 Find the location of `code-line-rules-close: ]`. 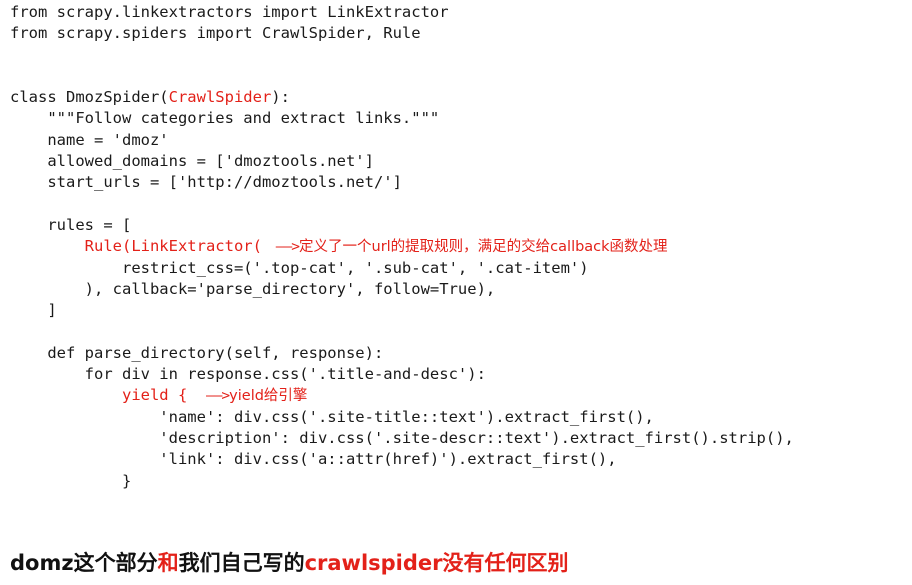

code-line-rules-close: ] is located at coordinates (33, 310).